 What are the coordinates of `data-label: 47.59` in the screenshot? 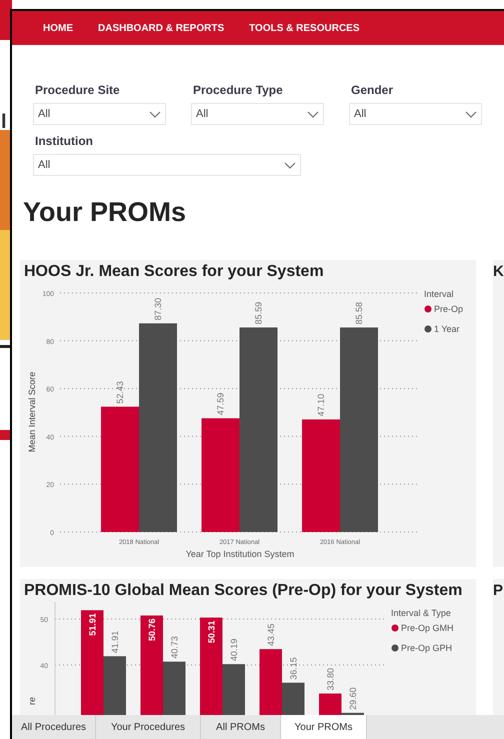 It's located at (221, 404).